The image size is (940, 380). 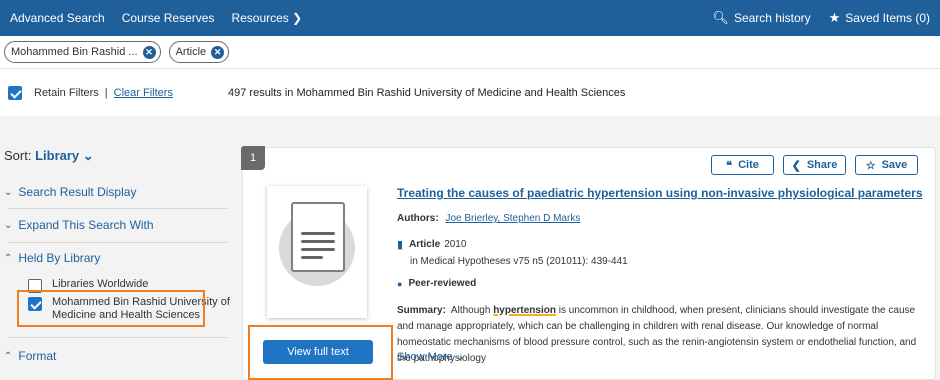 I want to click on filter-chip-label: Article, so click(x=191, y=52).